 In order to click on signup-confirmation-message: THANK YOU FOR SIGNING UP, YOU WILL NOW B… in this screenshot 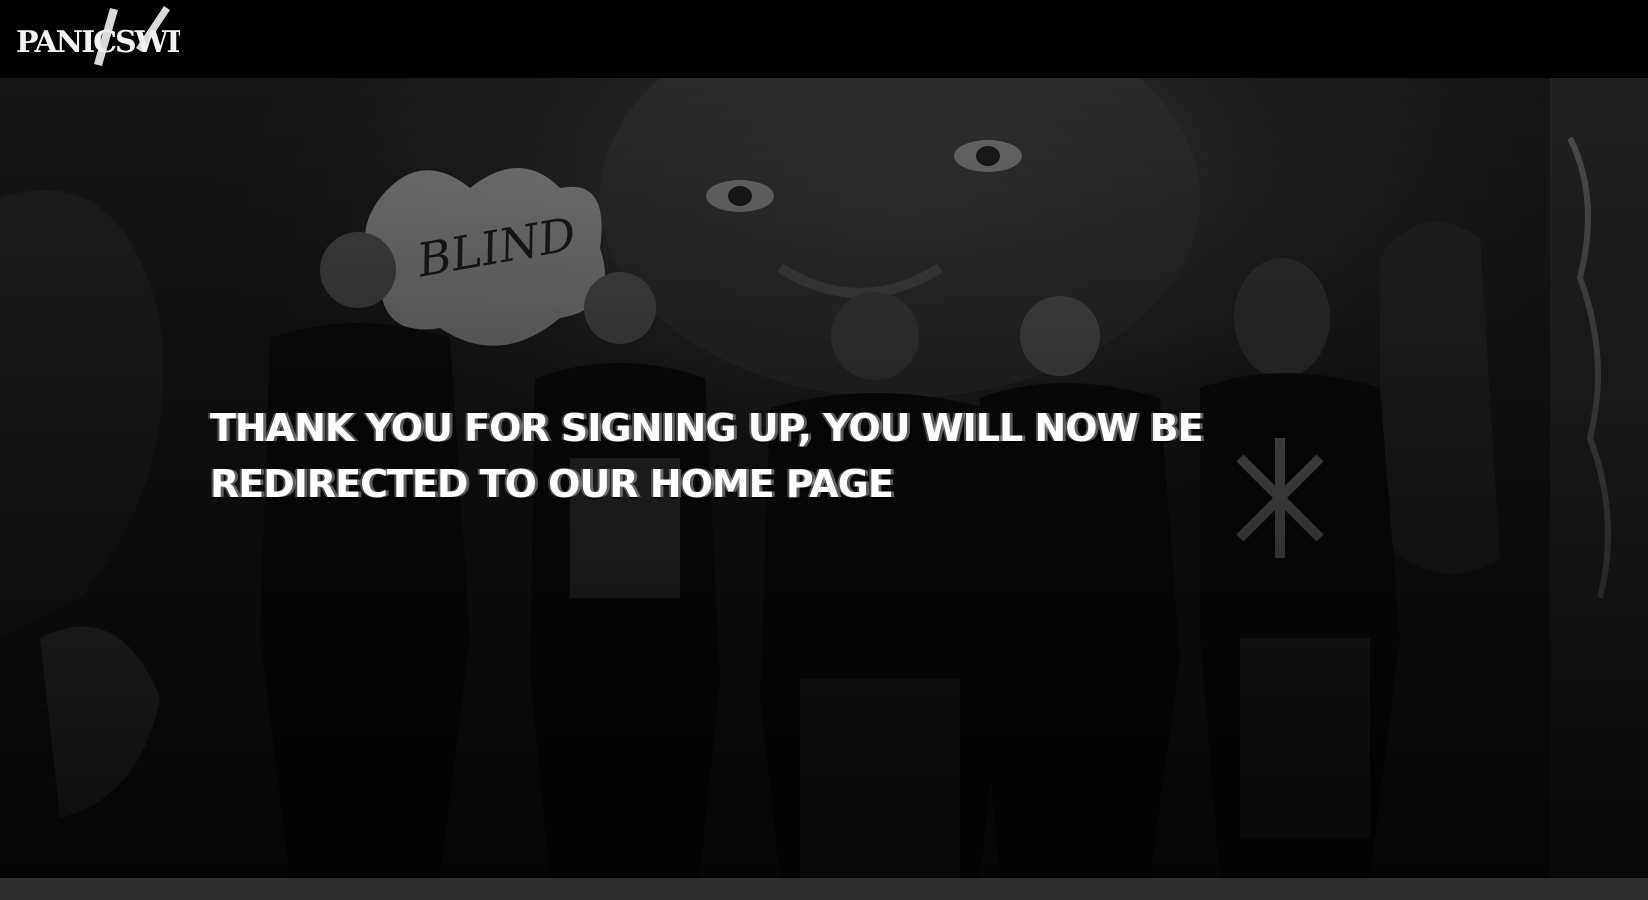, I will do `click(707, 456)`.